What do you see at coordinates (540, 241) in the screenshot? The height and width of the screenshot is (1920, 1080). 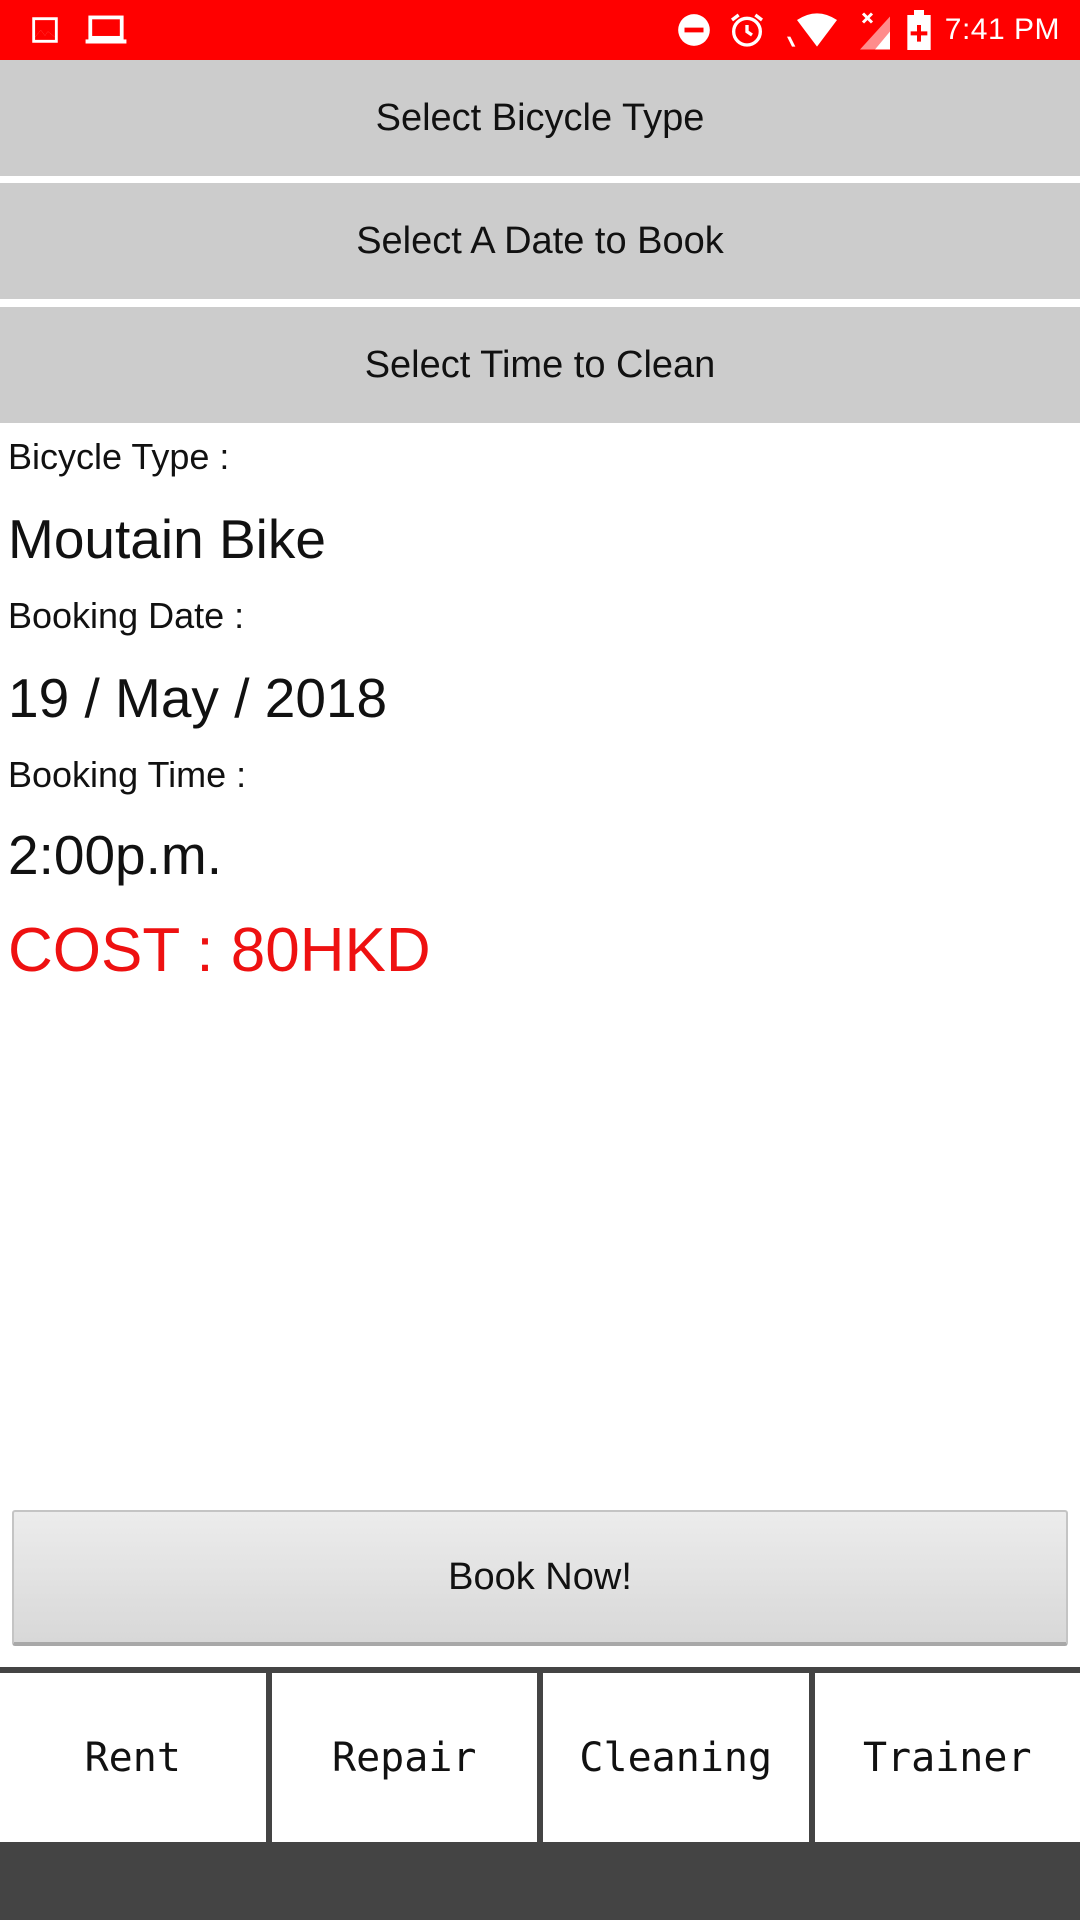 I see `select-date-button: Select A Date to Book` at bounding box center [540, 241].